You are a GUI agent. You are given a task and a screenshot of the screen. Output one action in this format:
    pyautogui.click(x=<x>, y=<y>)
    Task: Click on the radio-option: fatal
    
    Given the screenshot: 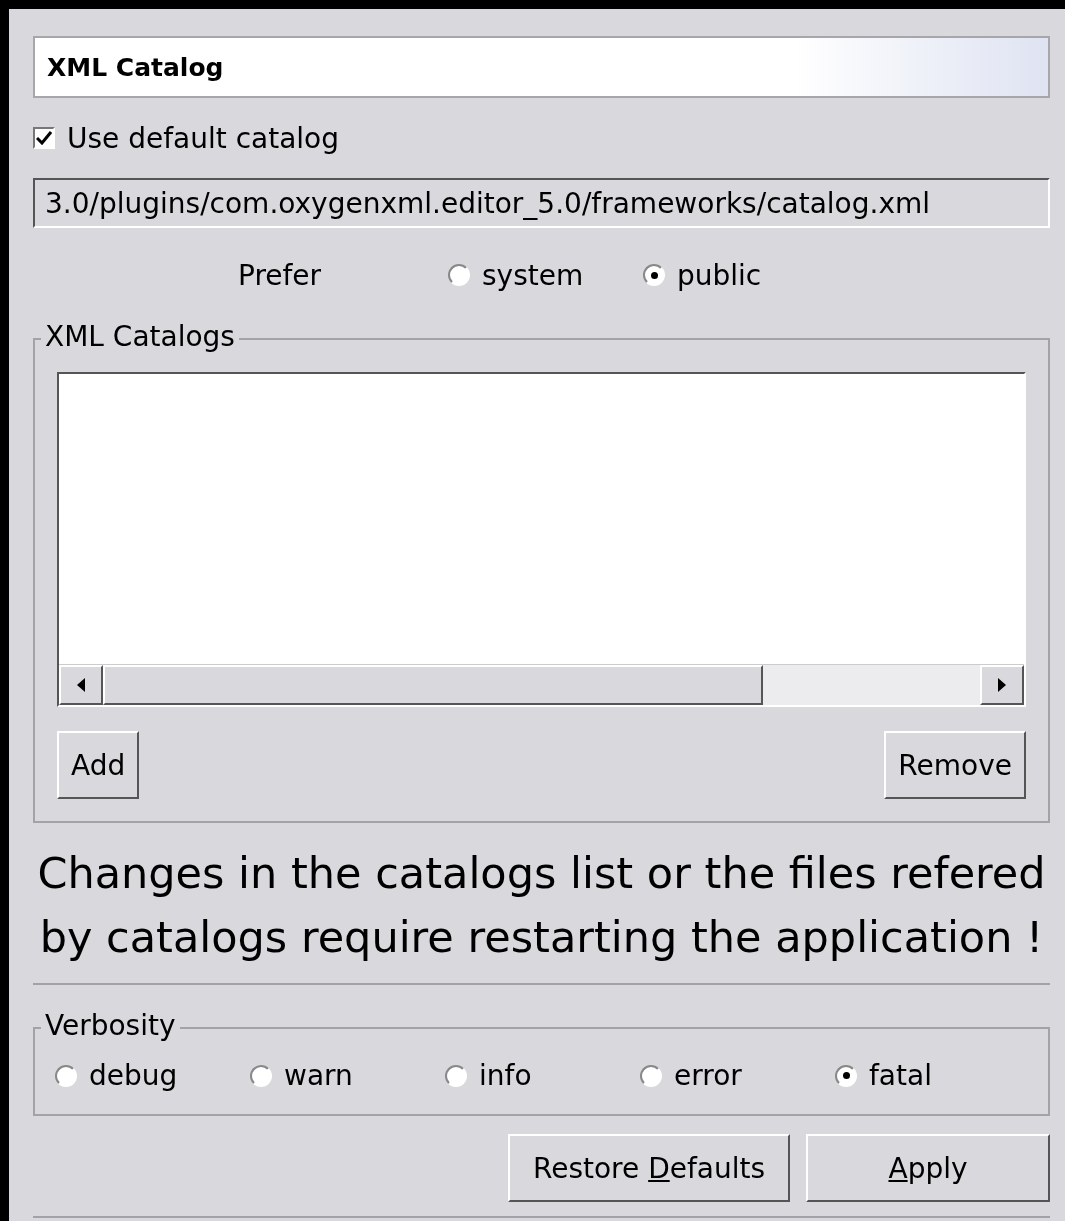 What is the action you would take?
    pyautogui.click(x=905, y=1075)
    